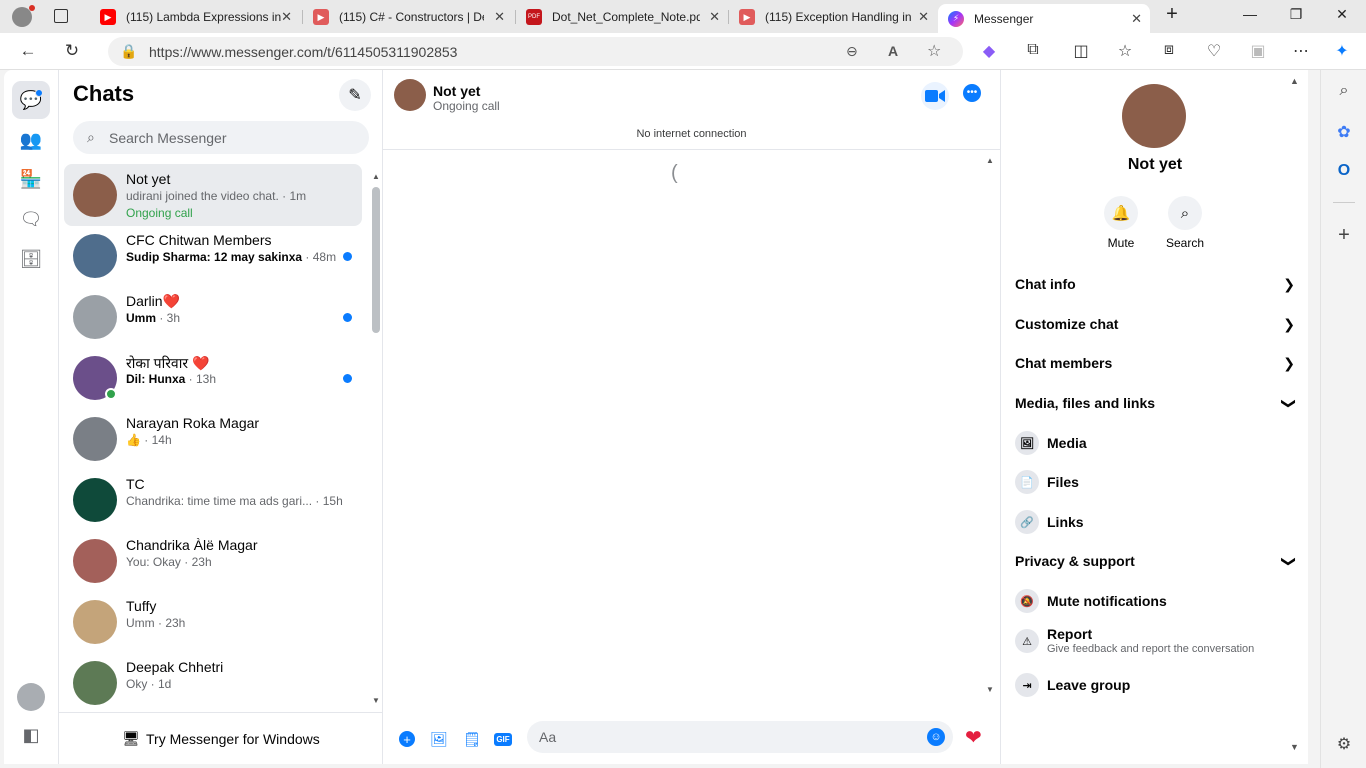 The image size is (1366, 768). Describe the element at coordinates (39, 93) in the screenshot. I see `rail-chats-badge` at that location.